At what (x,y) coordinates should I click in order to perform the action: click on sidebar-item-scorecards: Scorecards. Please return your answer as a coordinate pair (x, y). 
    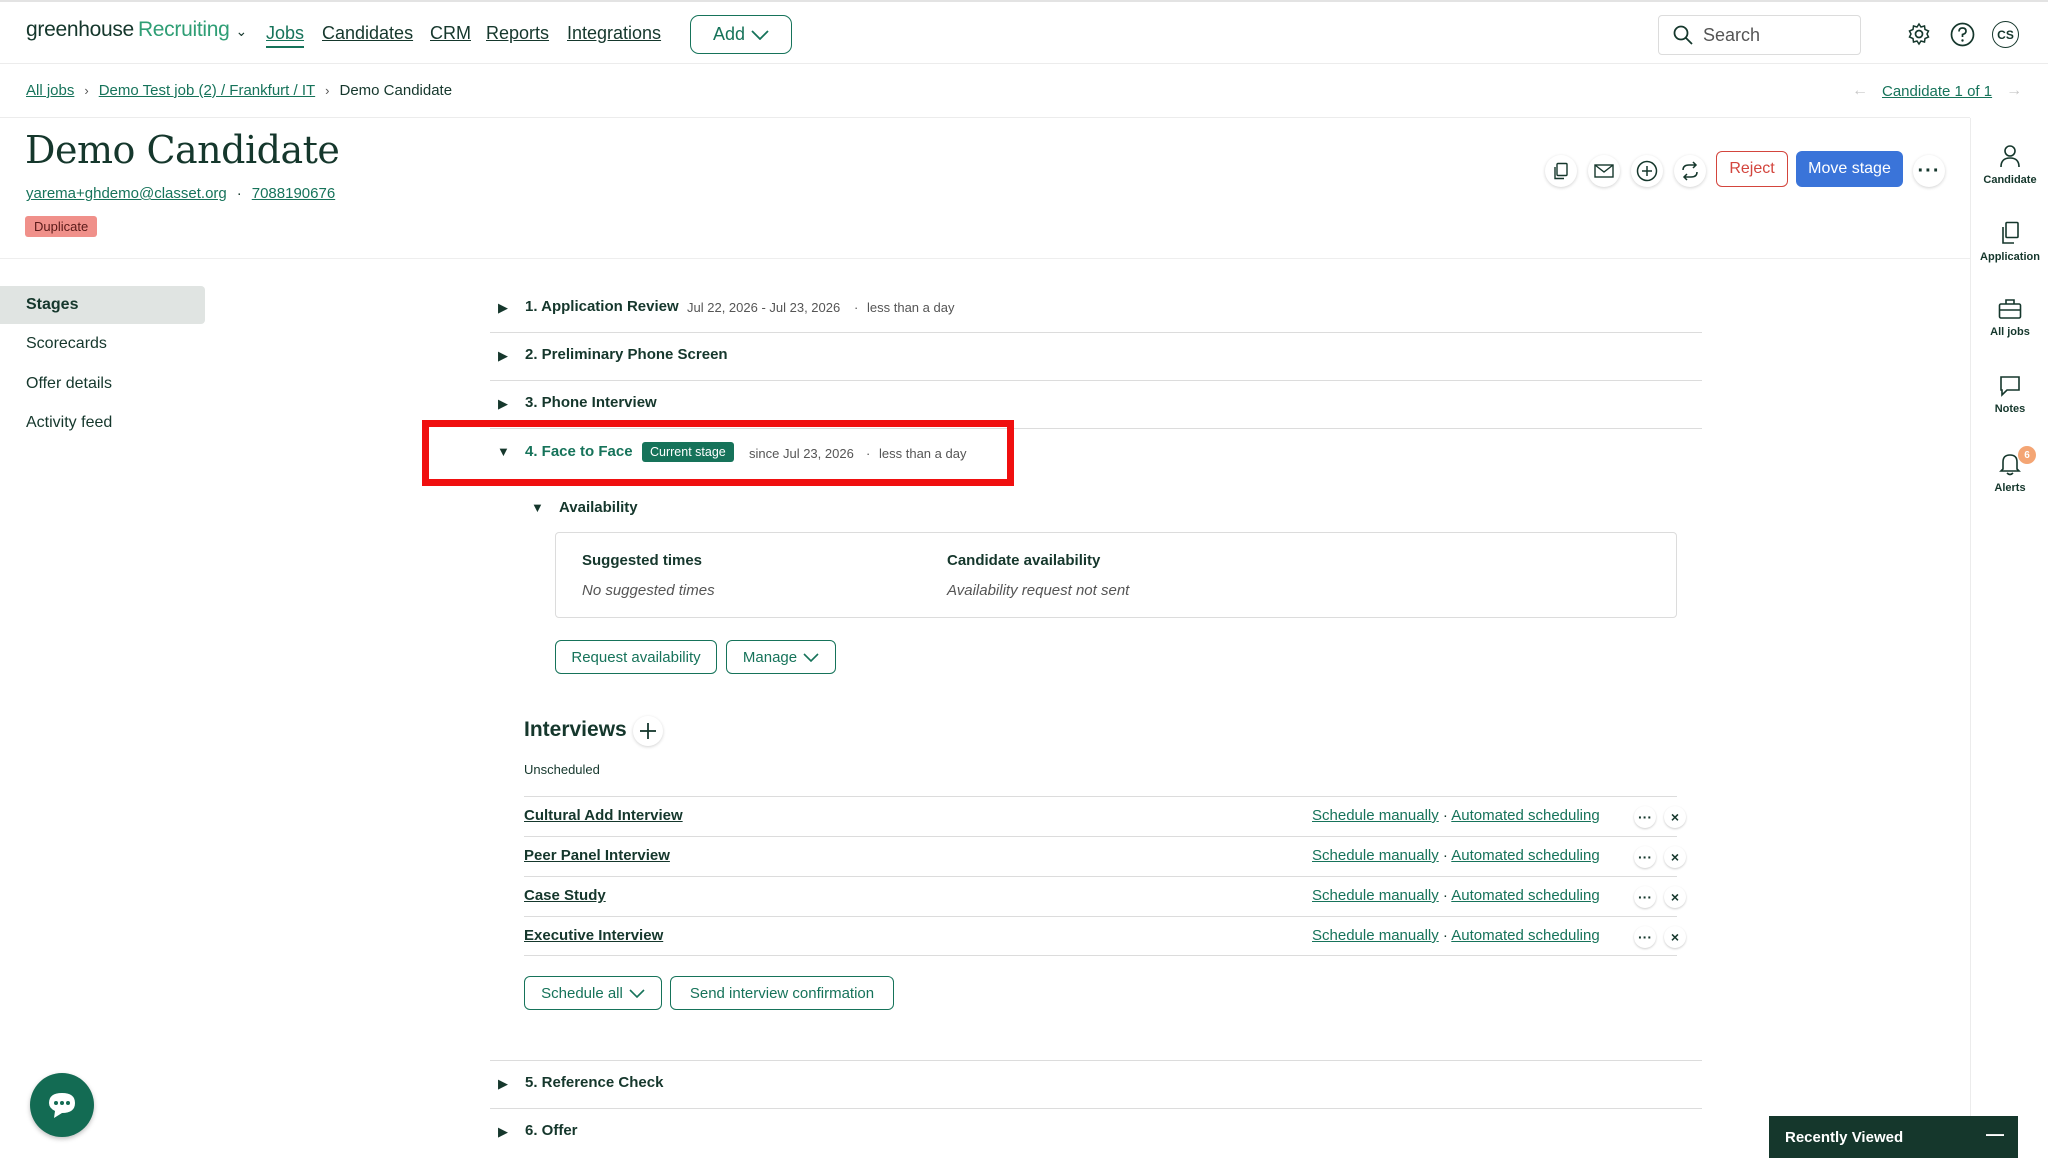
    Looking at the image, I should click on (102, 344).